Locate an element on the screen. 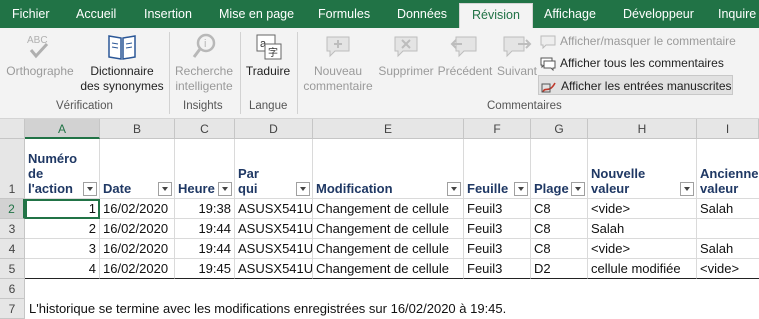  tab-insertion: Insertion is located at coordinates (168, 14).